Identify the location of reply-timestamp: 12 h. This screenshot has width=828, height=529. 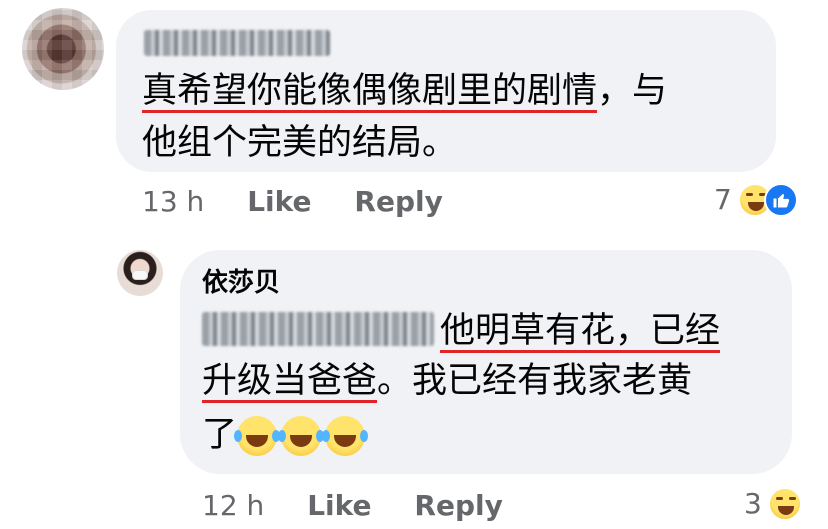
(233, 505).